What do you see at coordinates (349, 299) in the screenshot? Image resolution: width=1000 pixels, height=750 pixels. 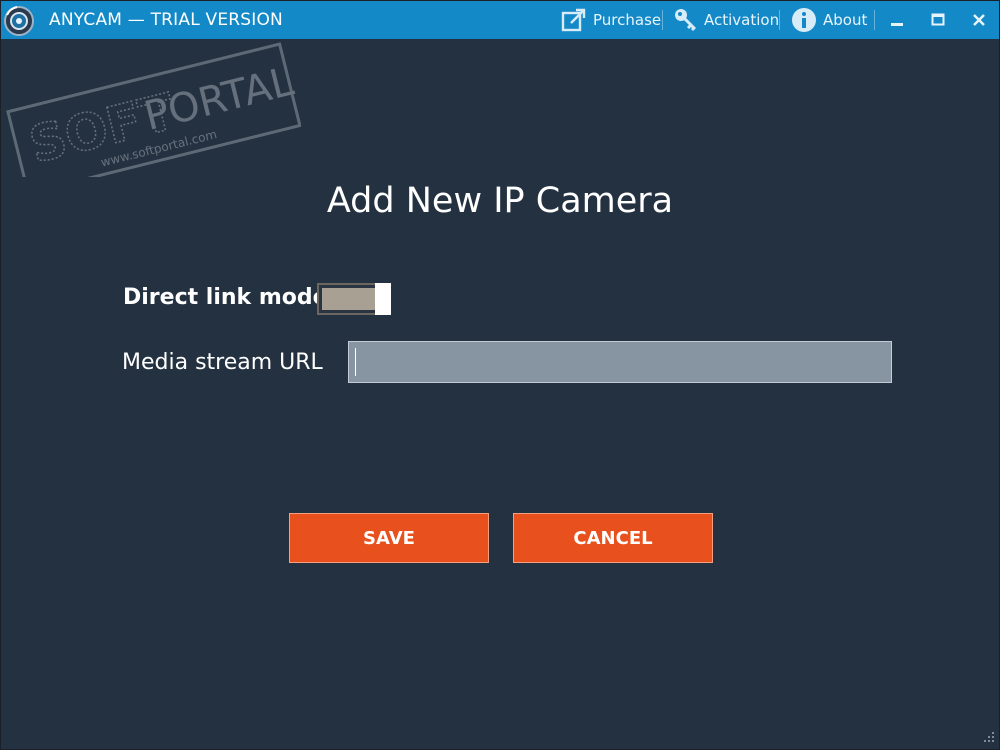 I see `toggle-track` at bounding box center [349, 299].